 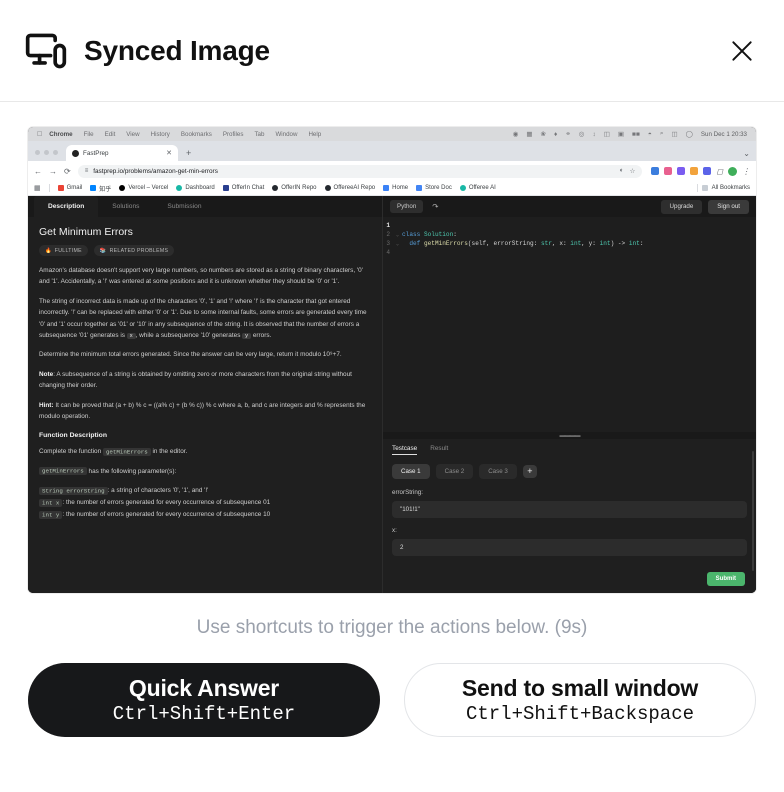 I want to click on link-icon: ⚭, so click(x=567, y=134).